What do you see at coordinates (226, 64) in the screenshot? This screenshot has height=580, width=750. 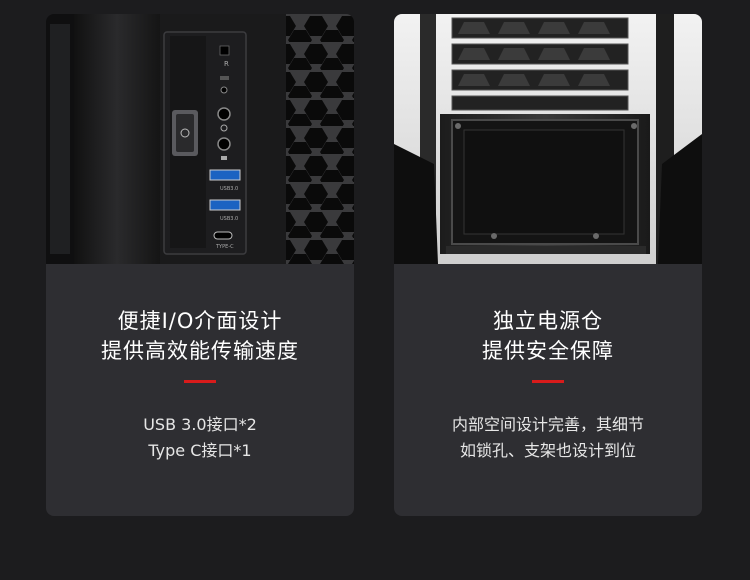 I see `svg-text: R` at bounding box center [226, 64].